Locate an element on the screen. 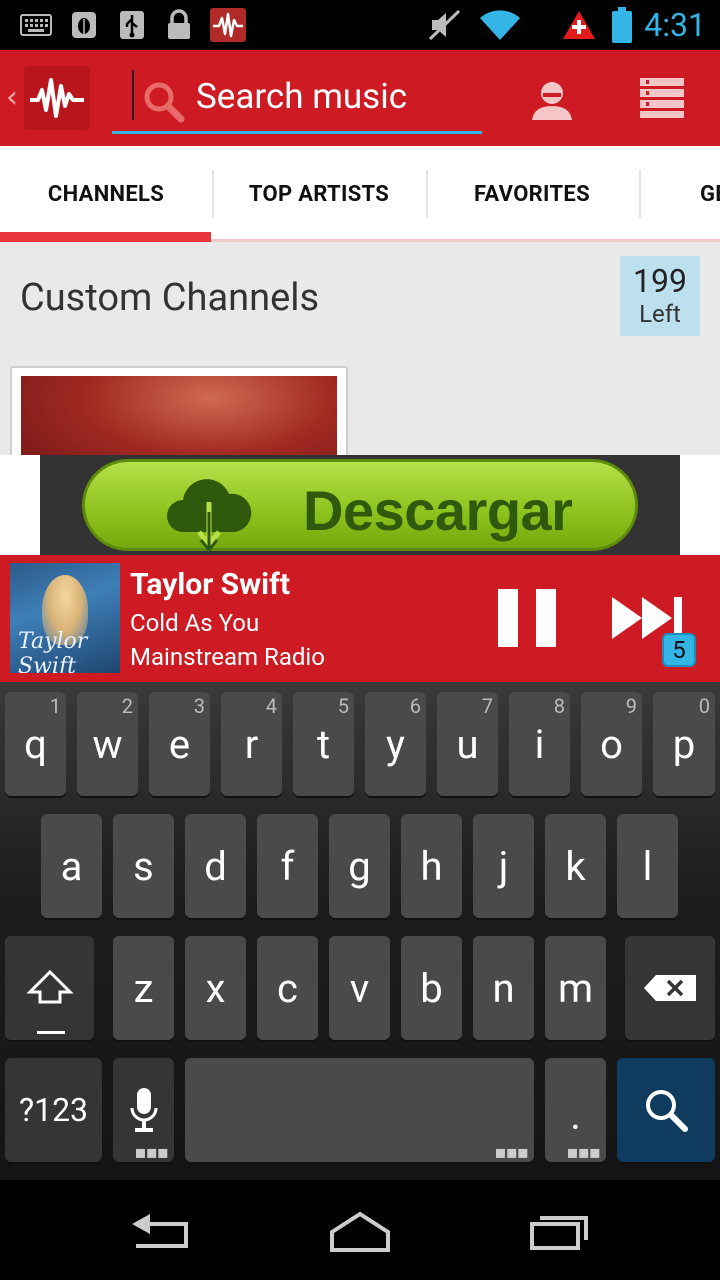  key-n: n is located at coordinates (503, 988).